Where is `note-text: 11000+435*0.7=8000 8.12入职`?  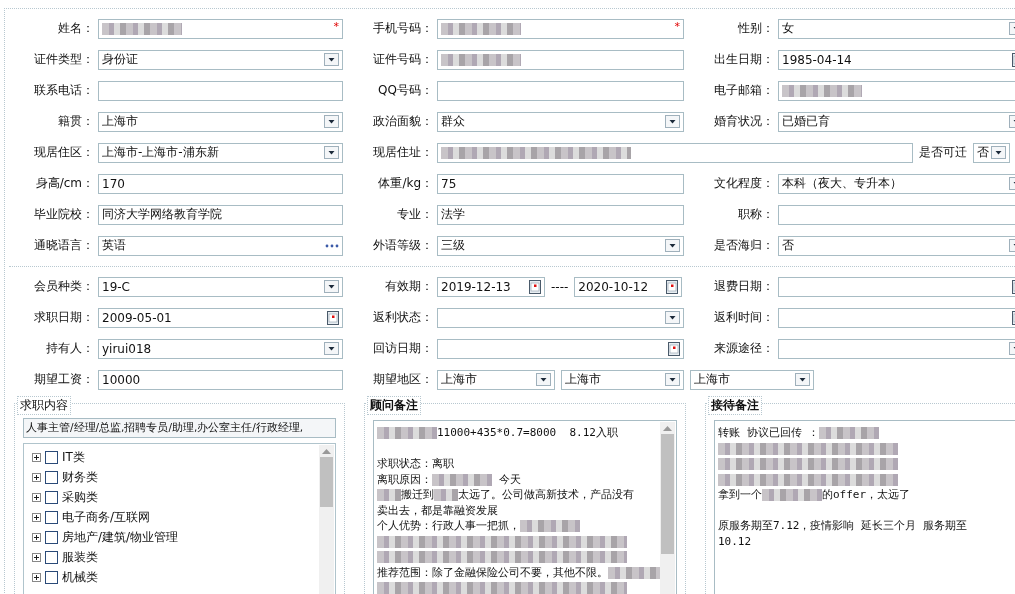 note-text: 11000+435*0.7=8000 8.12入职 is located at coordinates (527, 433).